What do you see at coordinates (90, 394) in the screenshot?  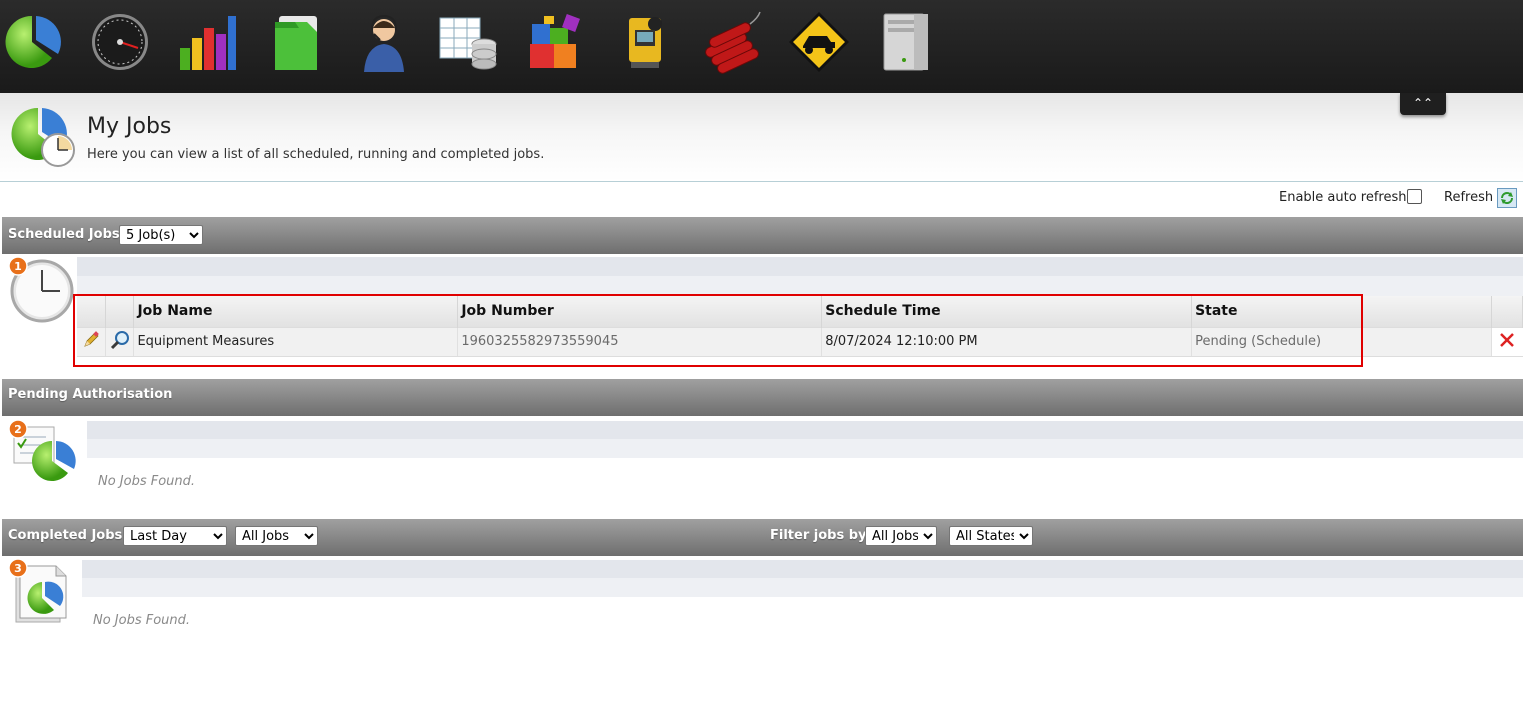 I see `pending-authorisation-title: Pending Authorisation` at bounding box center [90, 394].